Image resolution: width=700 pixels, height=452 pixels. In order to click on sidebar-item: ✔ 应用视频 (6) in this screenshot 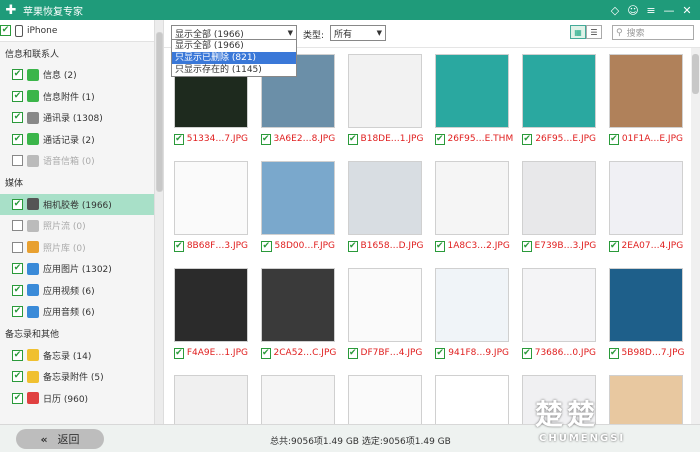, I will do `click(77, 291)`.